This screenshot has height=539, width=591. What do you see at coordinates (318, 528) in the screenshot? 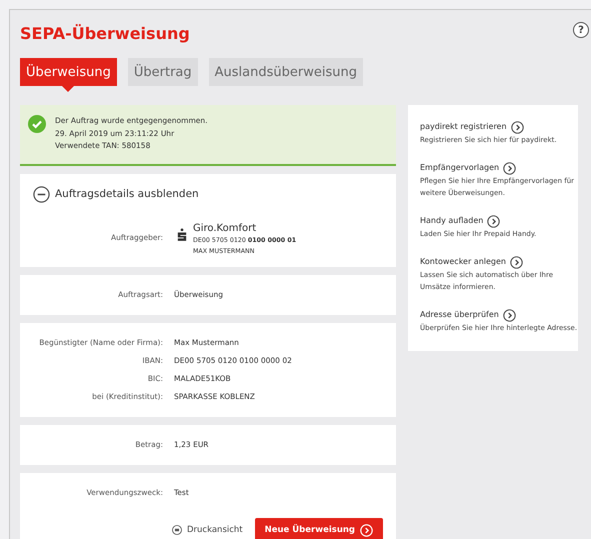
I see `new-transfer-button: Neue Überweisung` at bounding box center [318, 528].